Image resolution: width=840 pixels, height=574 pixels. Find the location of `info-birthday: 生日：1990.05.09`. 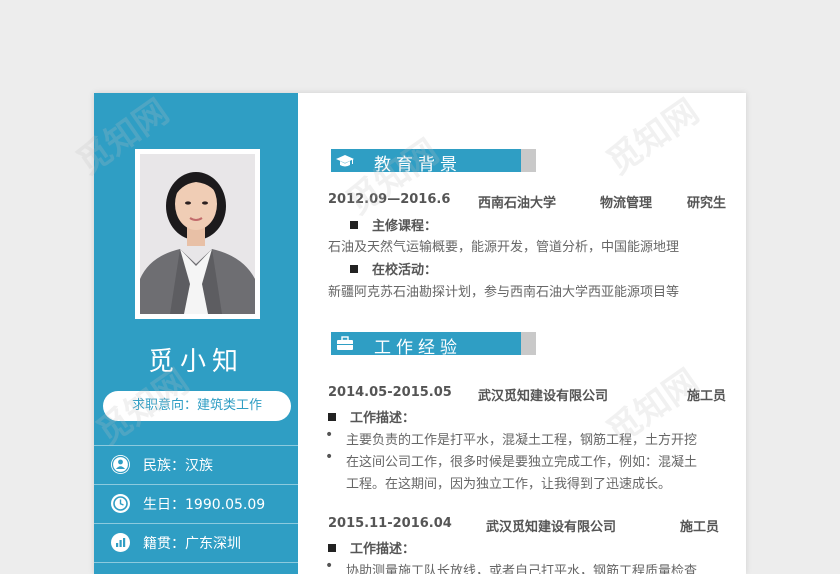

info-birthday: 生日：1990.05.09 is located at coordinates (204, 505).